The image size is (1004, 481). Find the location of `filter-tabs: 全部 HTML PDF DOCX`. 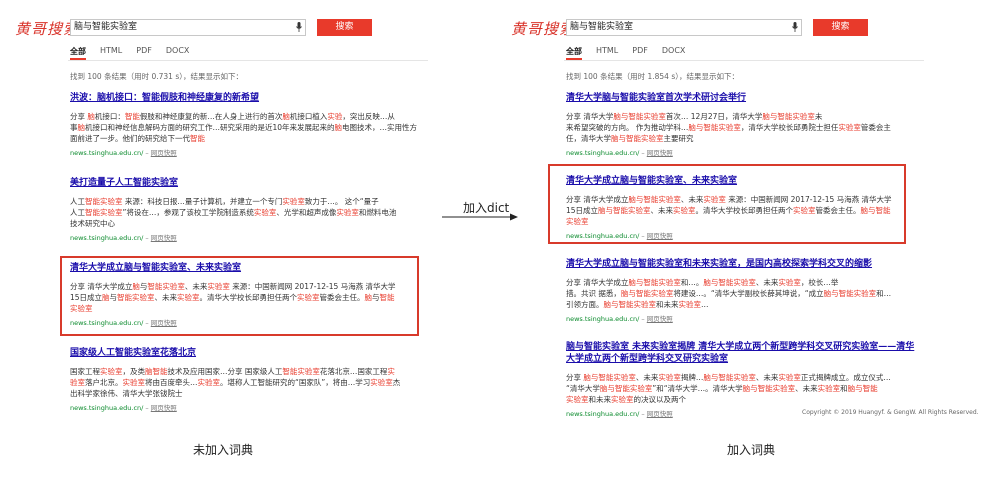

filter-tabs: 全部 HTML PDF DOCX is located at coordinates (625, 53).